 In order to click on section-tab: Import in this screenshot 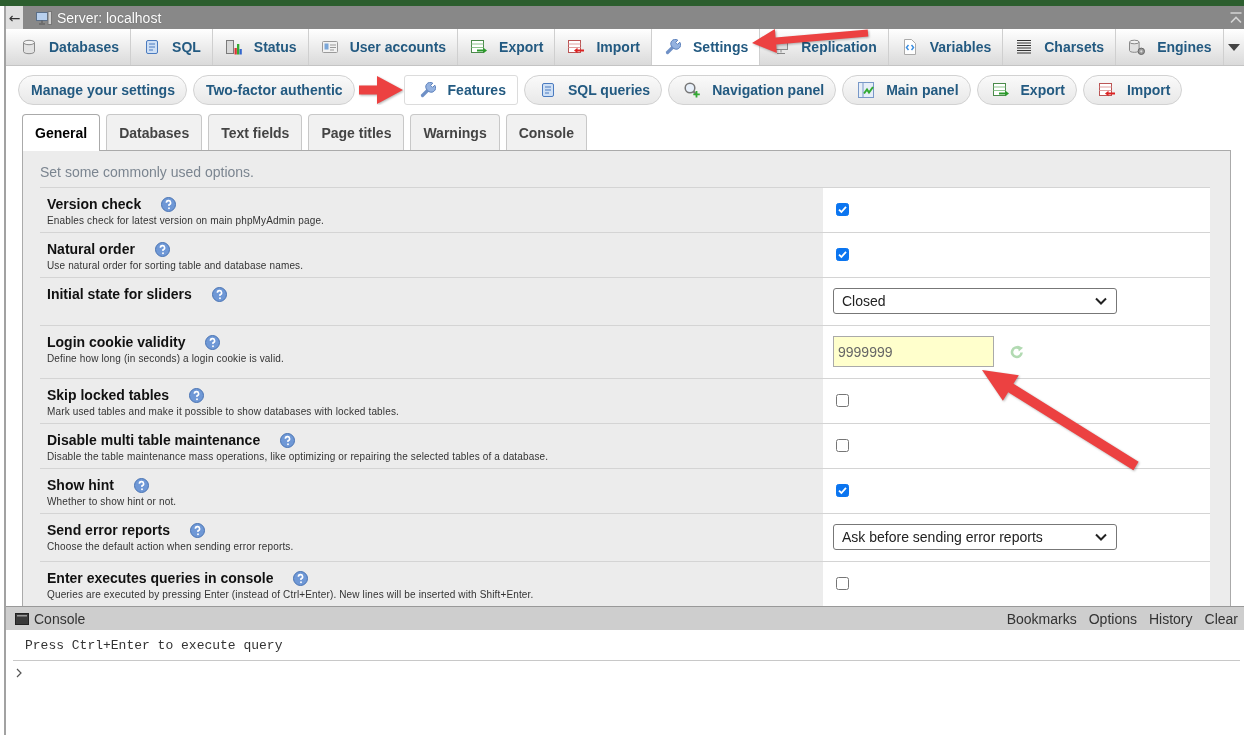, I will do `click(1132, 90)`.